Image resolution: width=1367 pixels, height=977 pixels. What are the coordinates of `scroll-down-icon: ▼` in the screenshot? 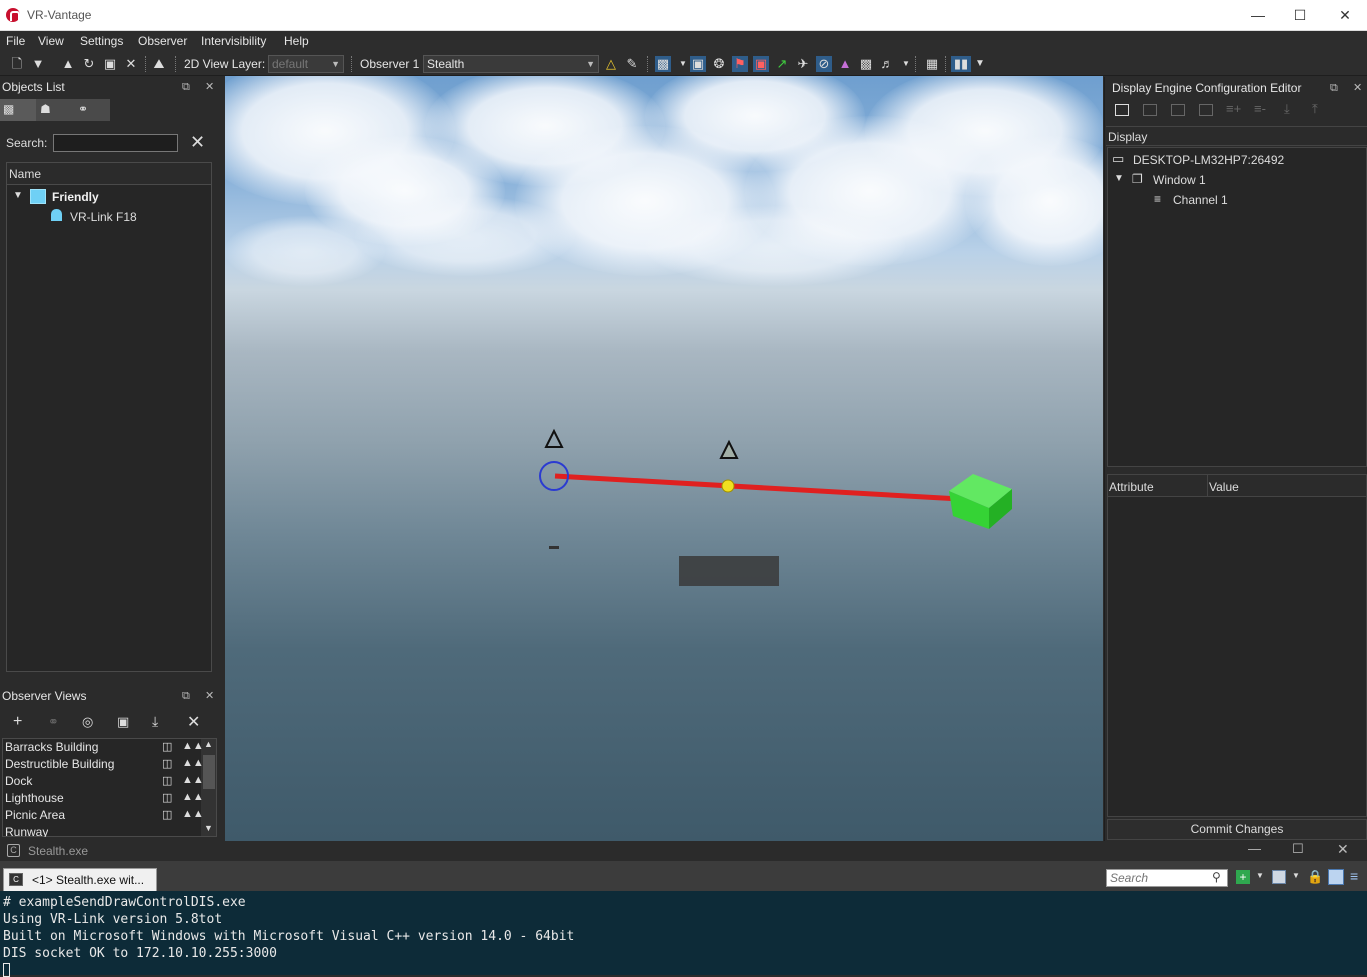 It's located at (208, 828).